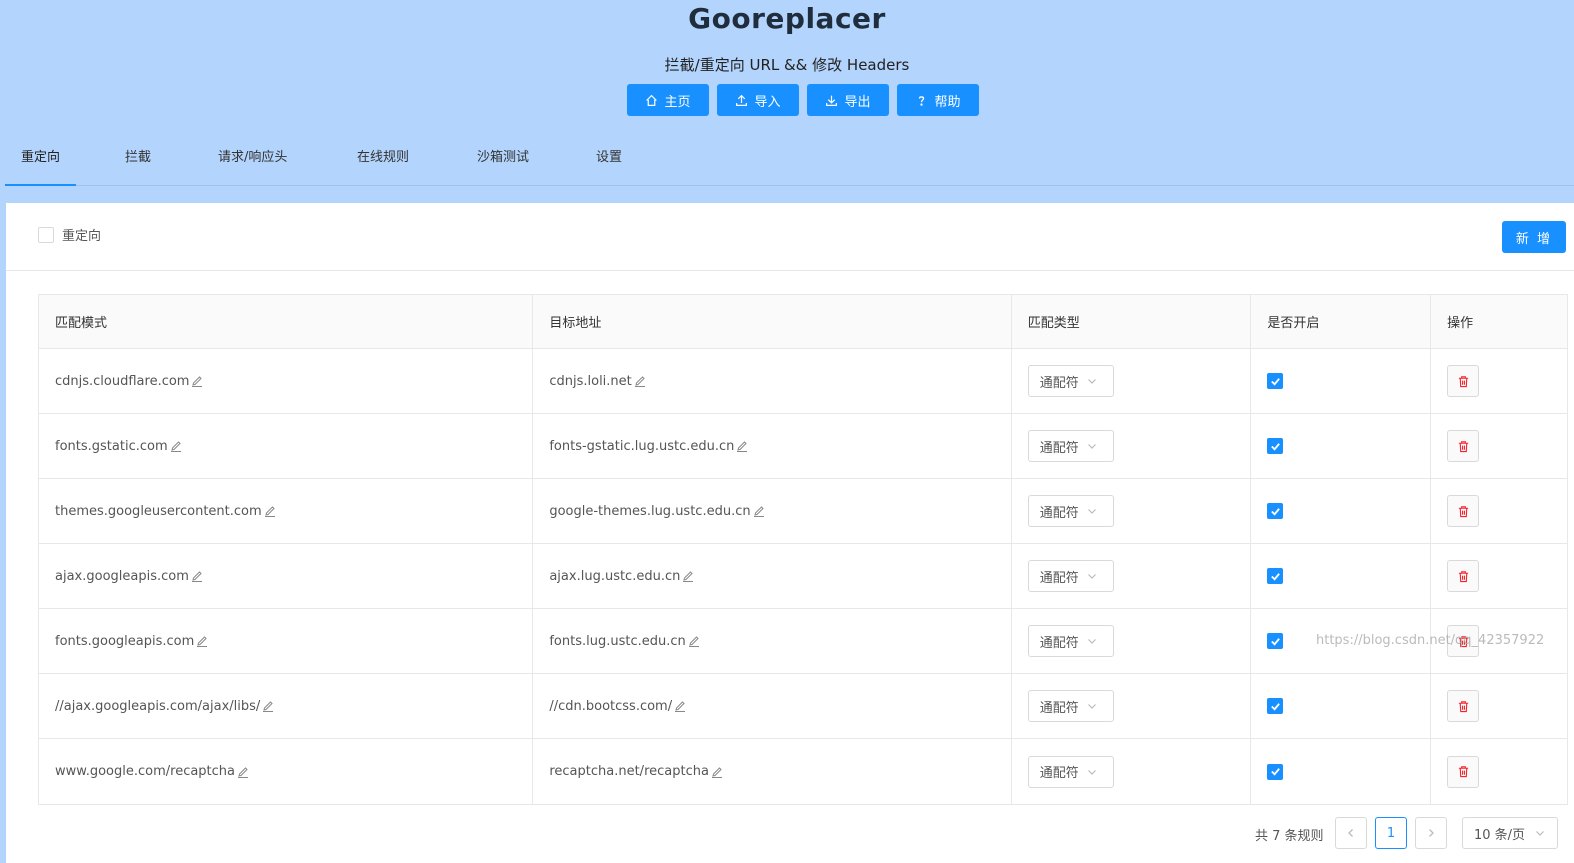 Image resolution: width=1574 pixels, height=863 pixels. Describe the element at coordinates (1430, 640) in the screenshot. I see `watermark: https://blog.csdn.net/qq_42357922` at that location.